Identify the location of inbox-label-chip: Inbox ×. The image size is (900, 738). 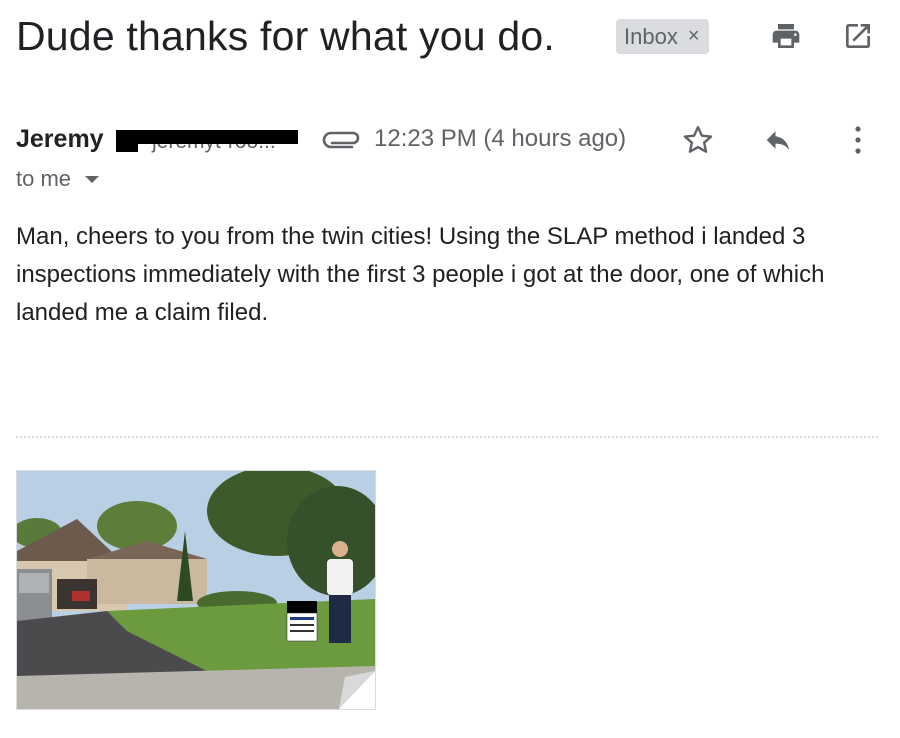
(662, 36).